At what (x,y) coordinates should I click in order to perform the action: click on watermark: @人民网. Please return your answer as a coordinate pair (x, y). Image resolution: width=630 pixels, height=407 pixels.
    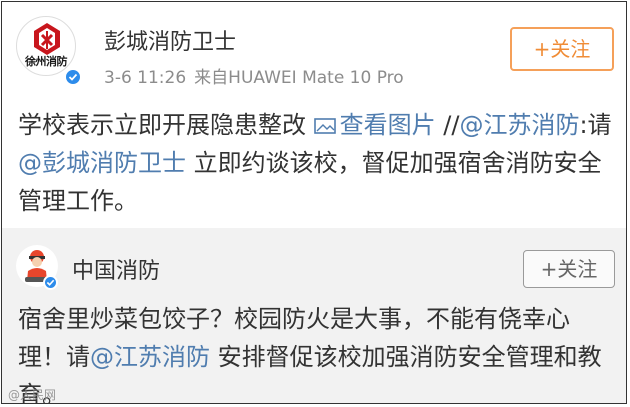
    Looking at the image, I should click on (32, 395).